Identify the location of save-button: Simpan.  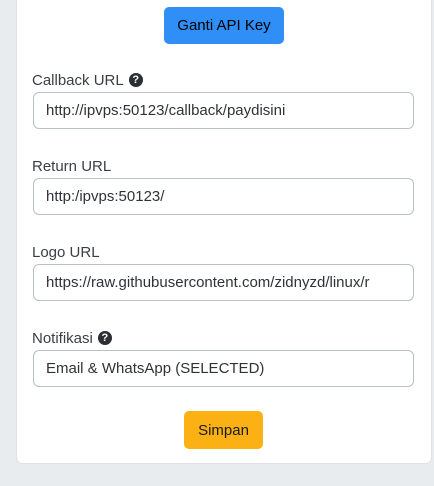
(223, 430).